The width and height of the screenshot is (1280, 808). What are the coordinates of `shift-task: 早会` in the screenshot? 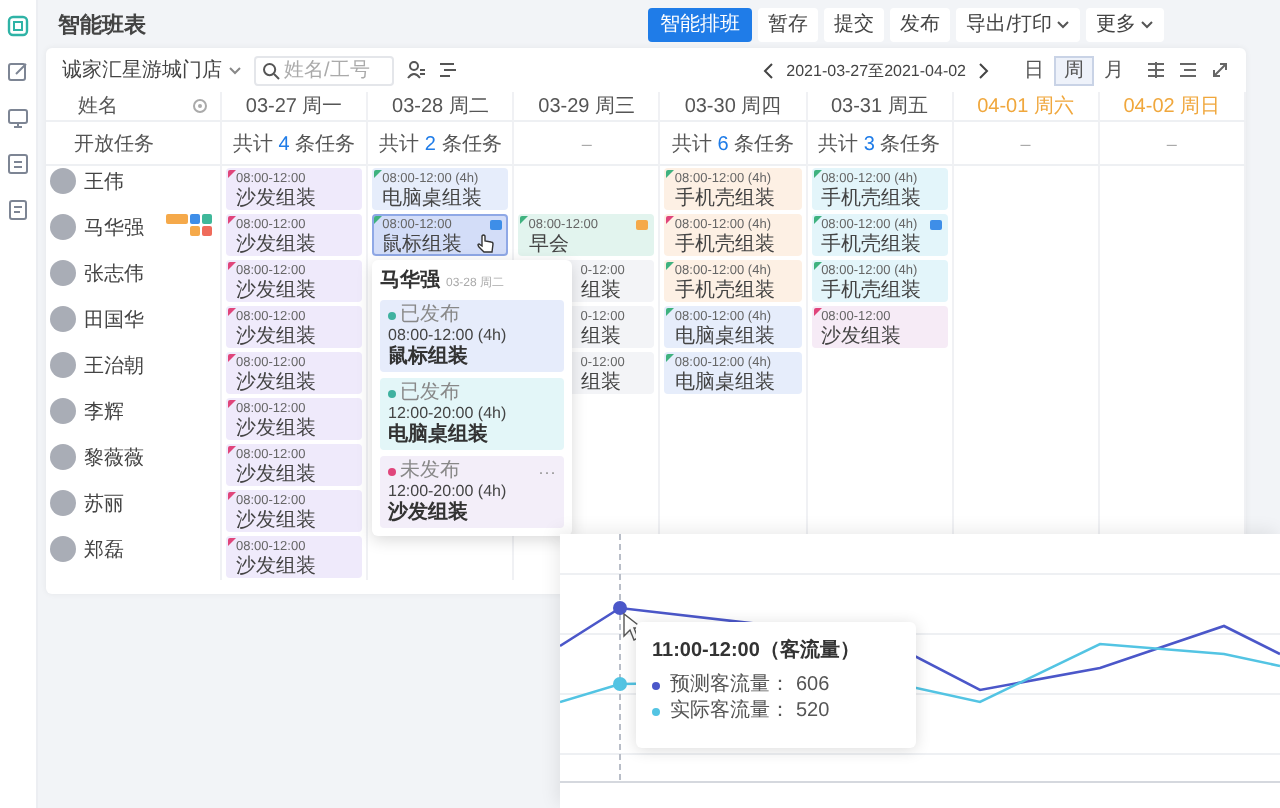 It's located at (548, 244).